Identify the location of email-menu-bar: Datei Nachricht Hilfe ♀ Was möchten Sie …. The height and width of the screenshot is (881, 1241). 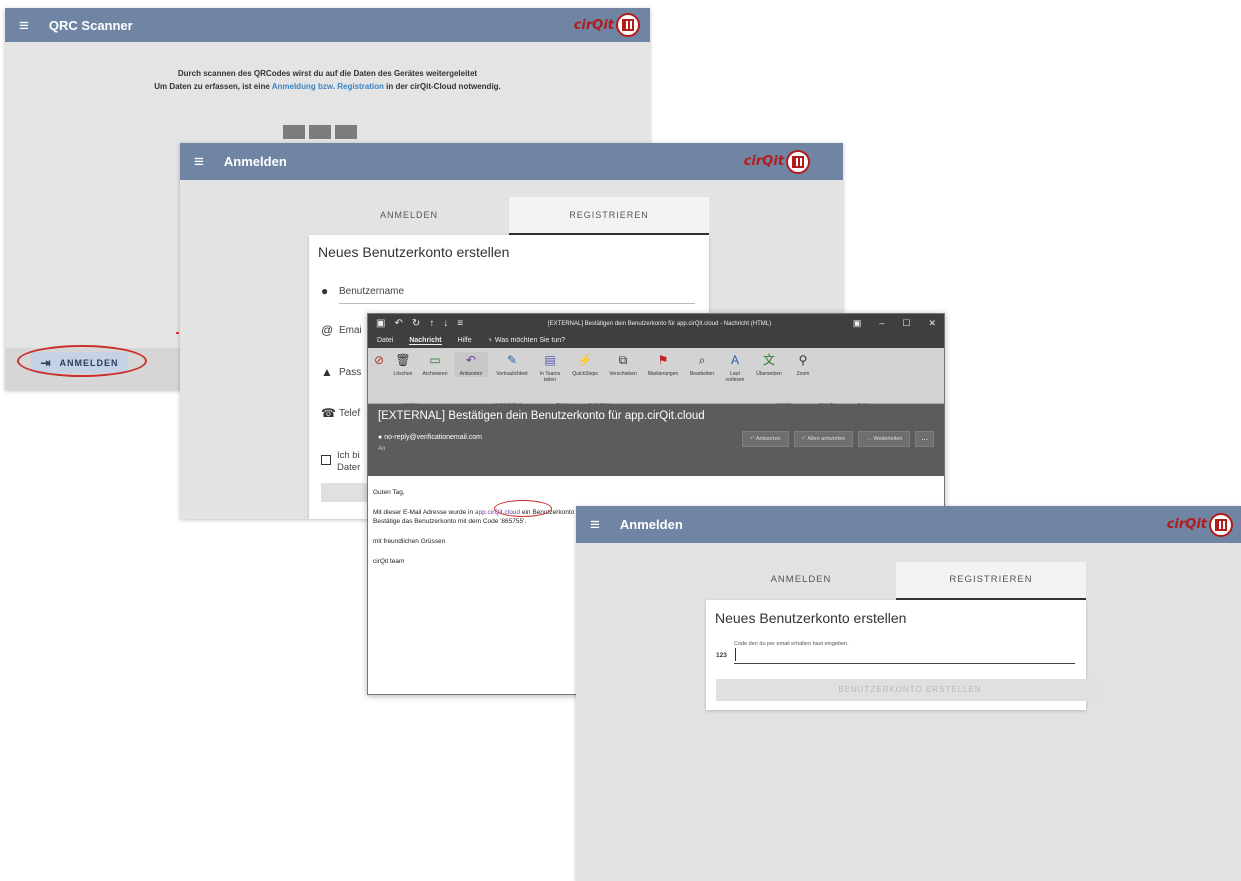
(656, 340).